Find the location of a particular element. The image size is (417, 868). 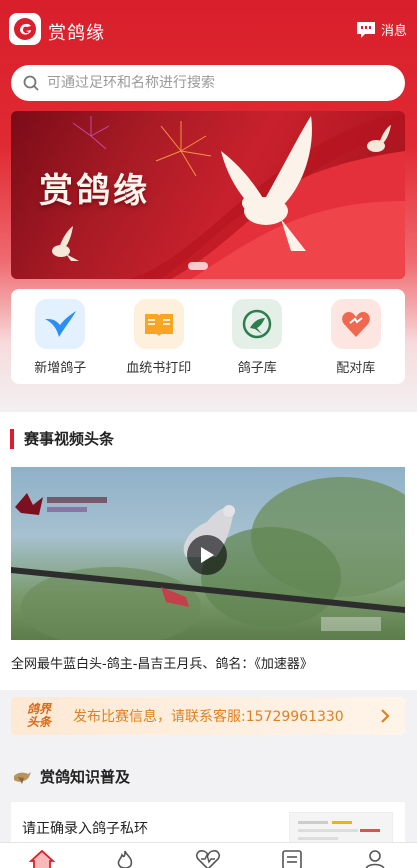

quick-action-pedigree-print: 血统书打印 is located at coordinates (159, 337).